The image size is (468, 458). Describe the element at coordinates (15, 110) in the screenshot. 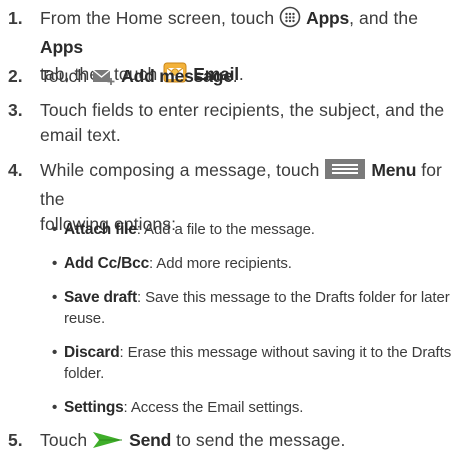

I see `step-number: 3.` at that location.